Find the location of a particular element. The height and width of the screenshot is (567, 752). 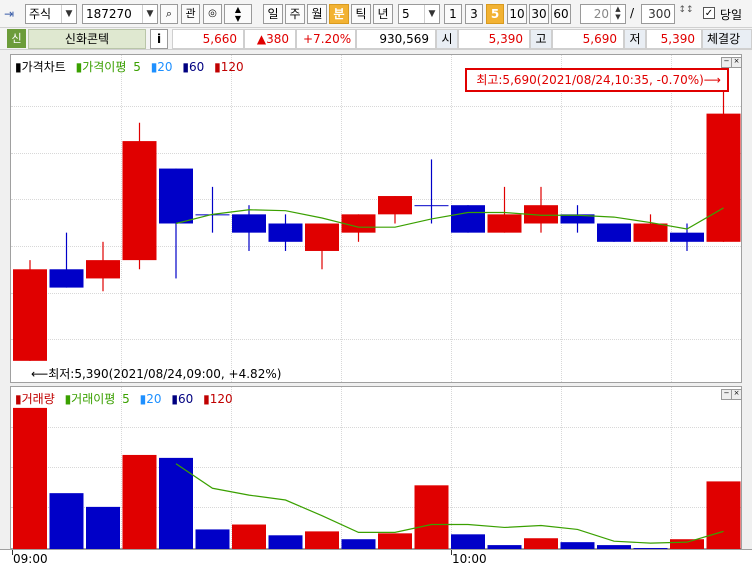

minute-tab-3: 3 is located at coordinates (474, 14).